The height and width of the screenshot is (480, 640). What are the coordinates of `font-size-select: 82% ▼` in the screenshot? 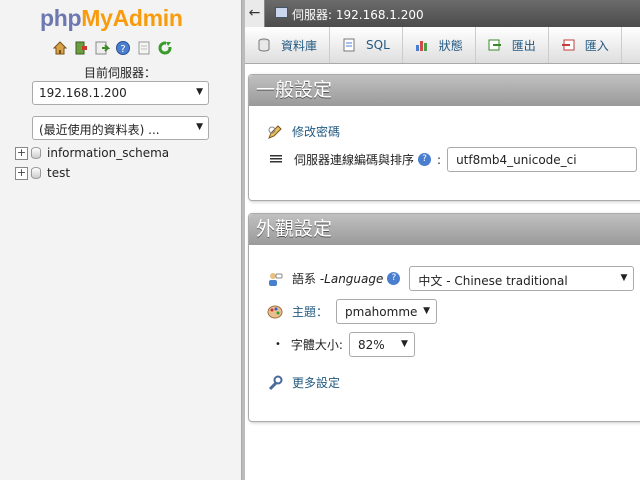 It's located at (381, 344).